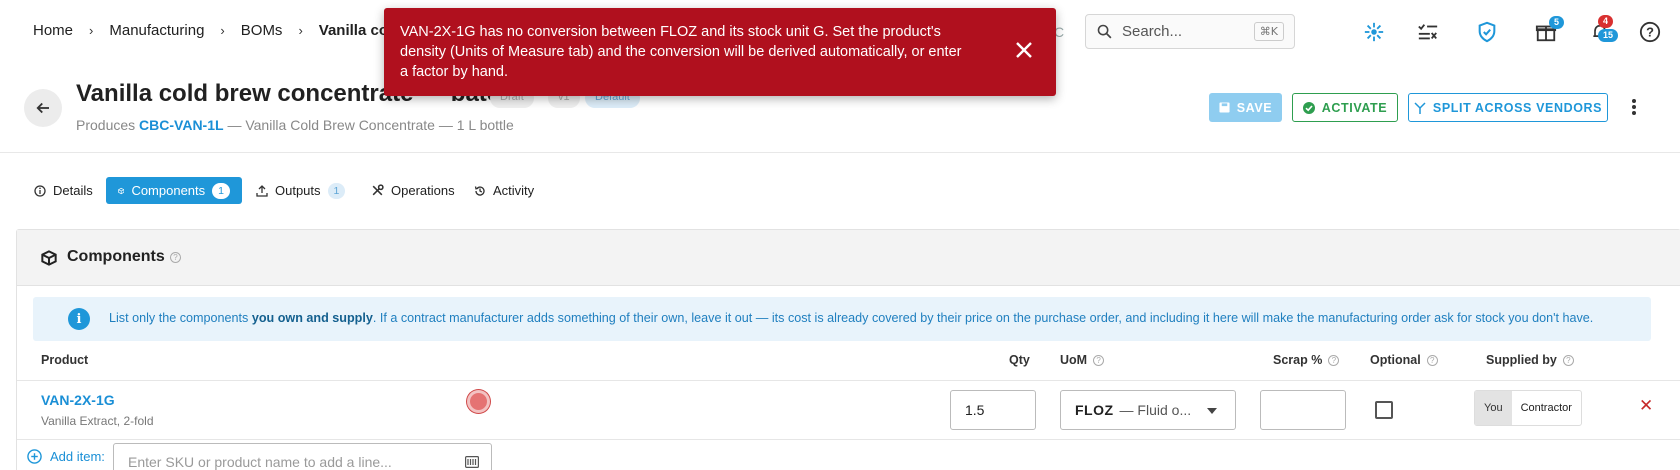  Describe the element at coordinates (116, 256) in the screenshot. I see `components-title: Components` at that location.